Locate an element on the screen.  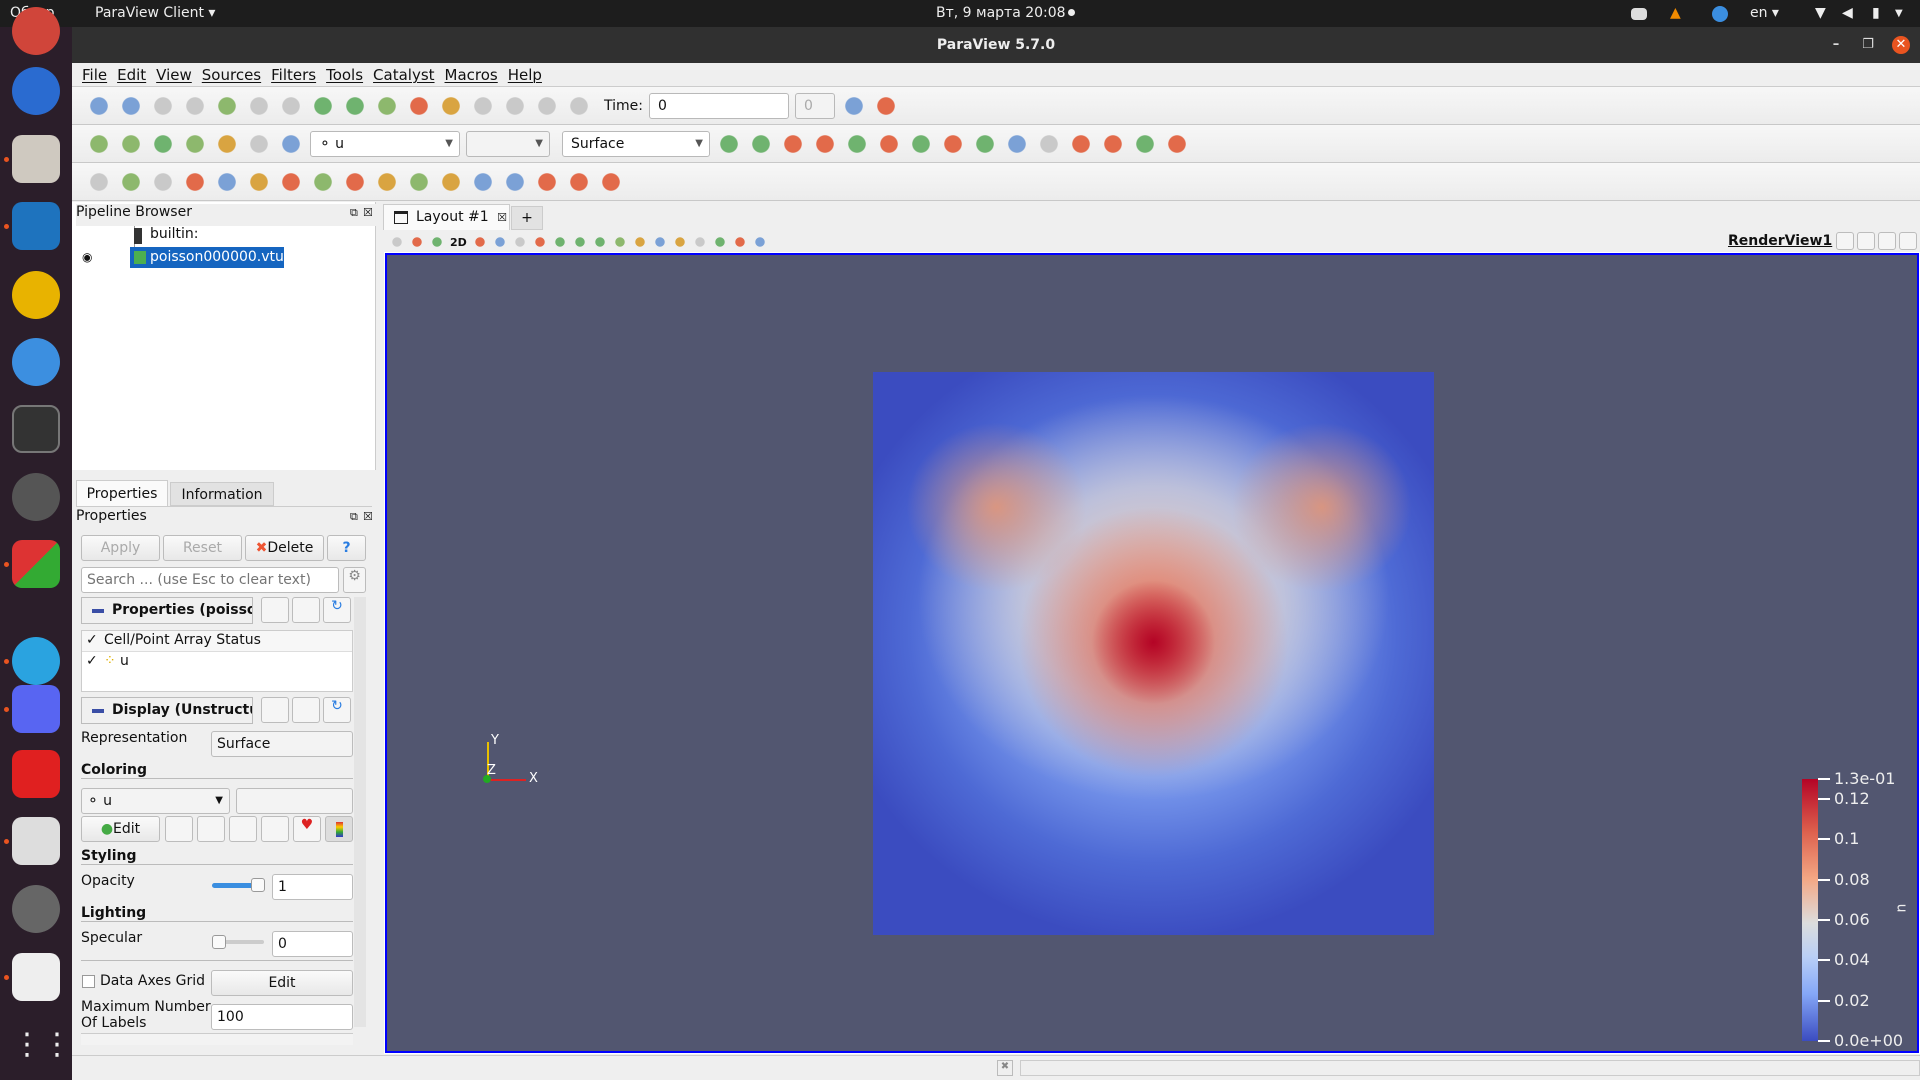
redo-icon is located at coordinates (291, 105).